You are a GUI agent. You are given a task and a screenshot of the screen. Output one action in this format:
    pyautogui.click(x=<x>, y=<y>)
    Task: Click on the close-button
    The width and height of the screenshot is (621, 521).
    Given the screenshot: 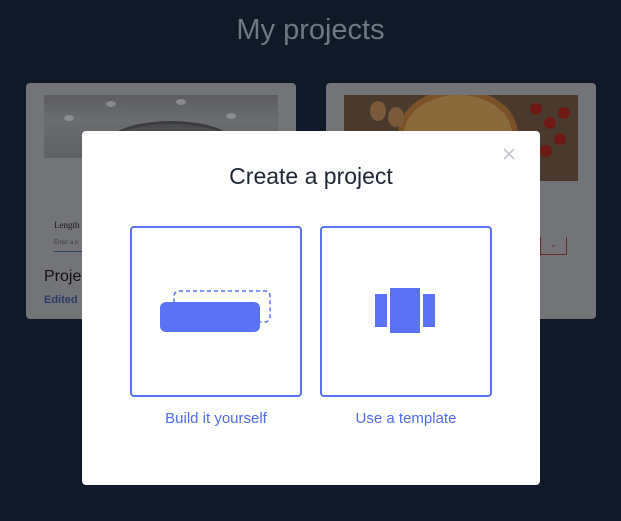 What is the action you would take?
    pyautogui.click(x=509, y=154)
    